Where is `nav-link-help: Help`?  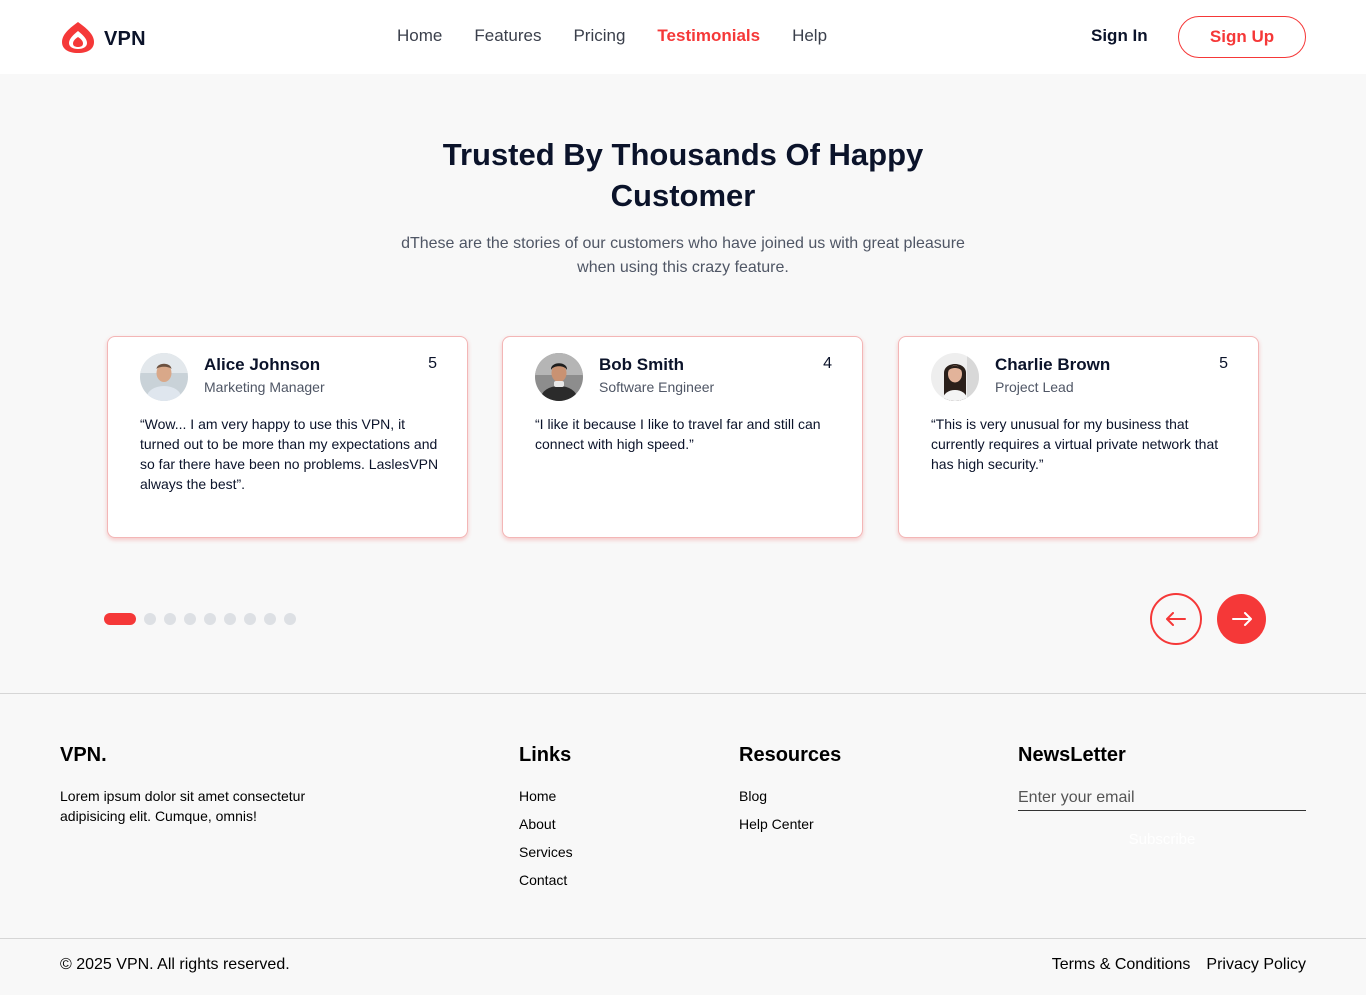
nav-link-help: Help is located at coordinates (809, 36).